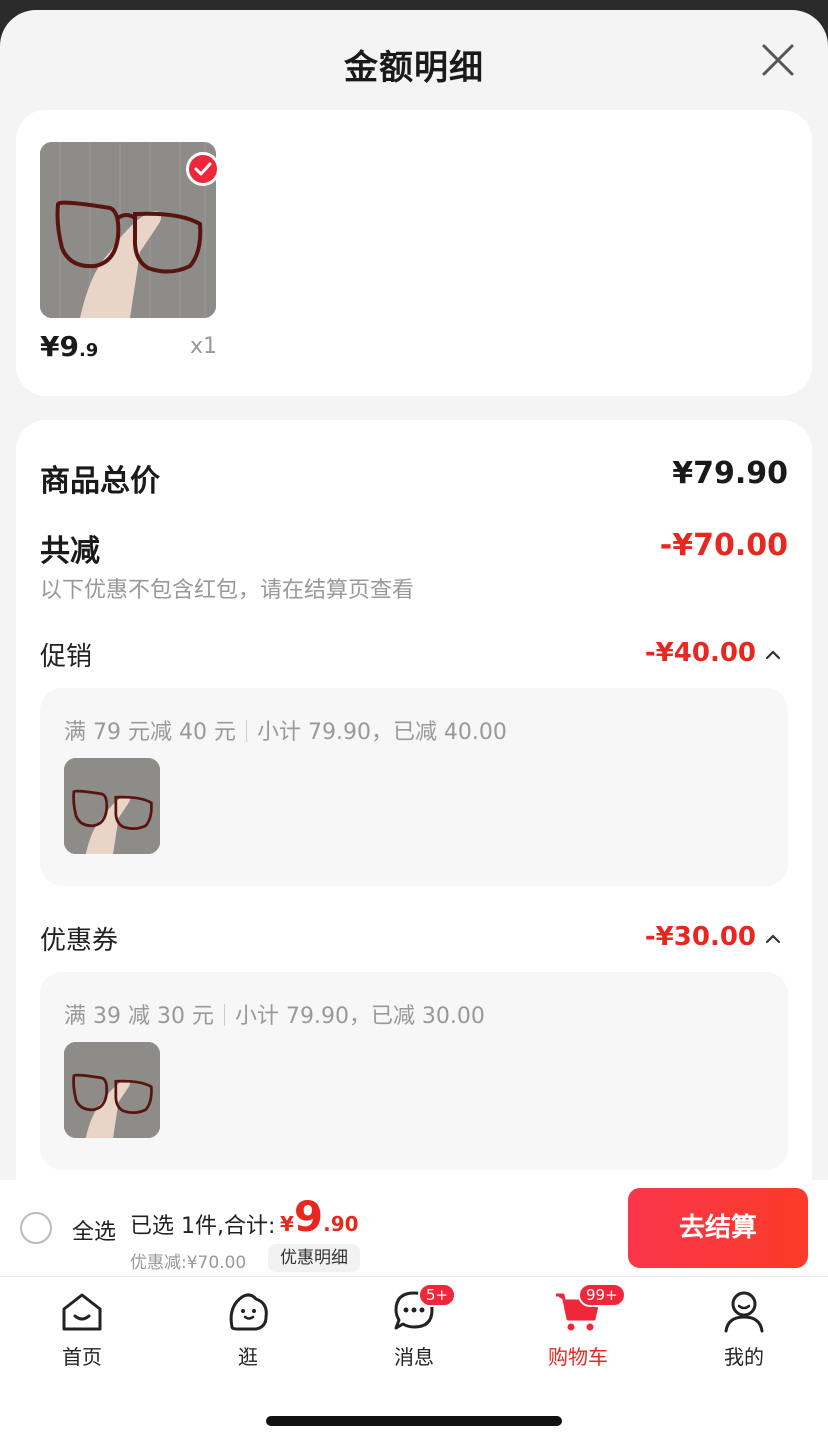 The image size is (828, 1444). Describe the element at coordinates (744, 1357) in the screenshot. I see `tab-profile-label: 我的` at that location.